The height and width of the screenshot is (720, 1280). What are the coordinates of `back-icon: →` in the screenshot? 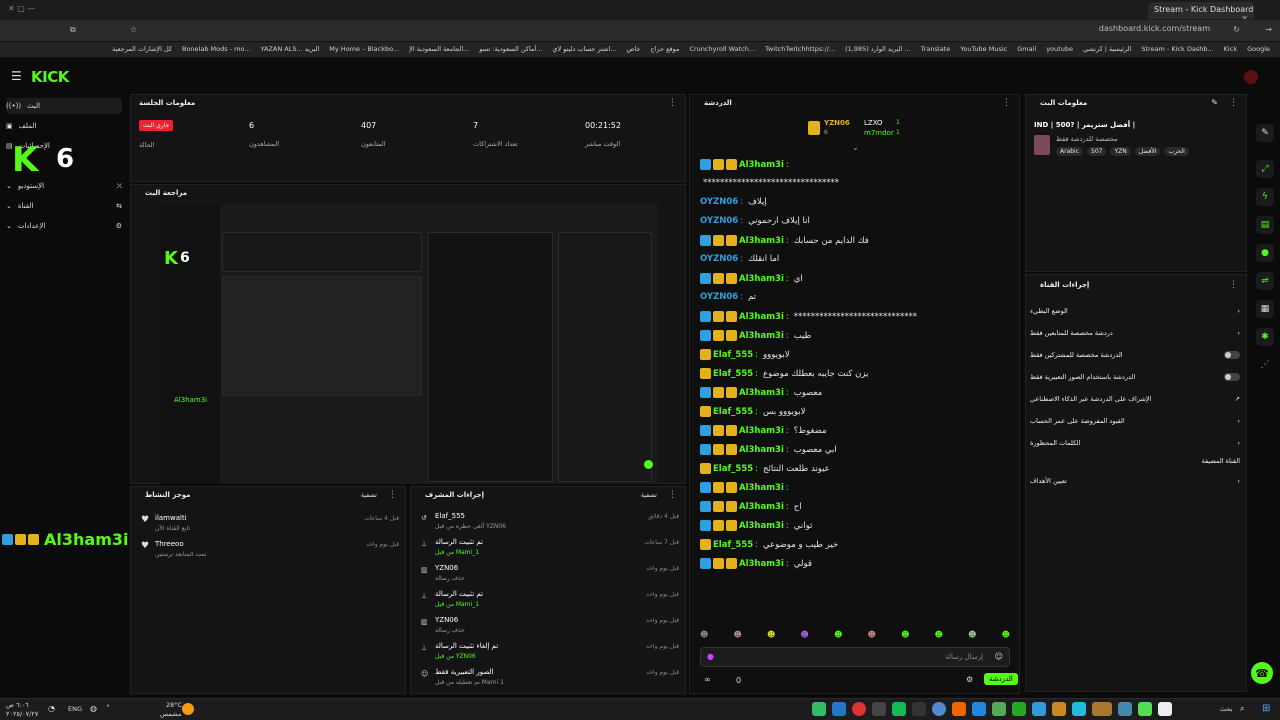 It's located at (1268, 29).